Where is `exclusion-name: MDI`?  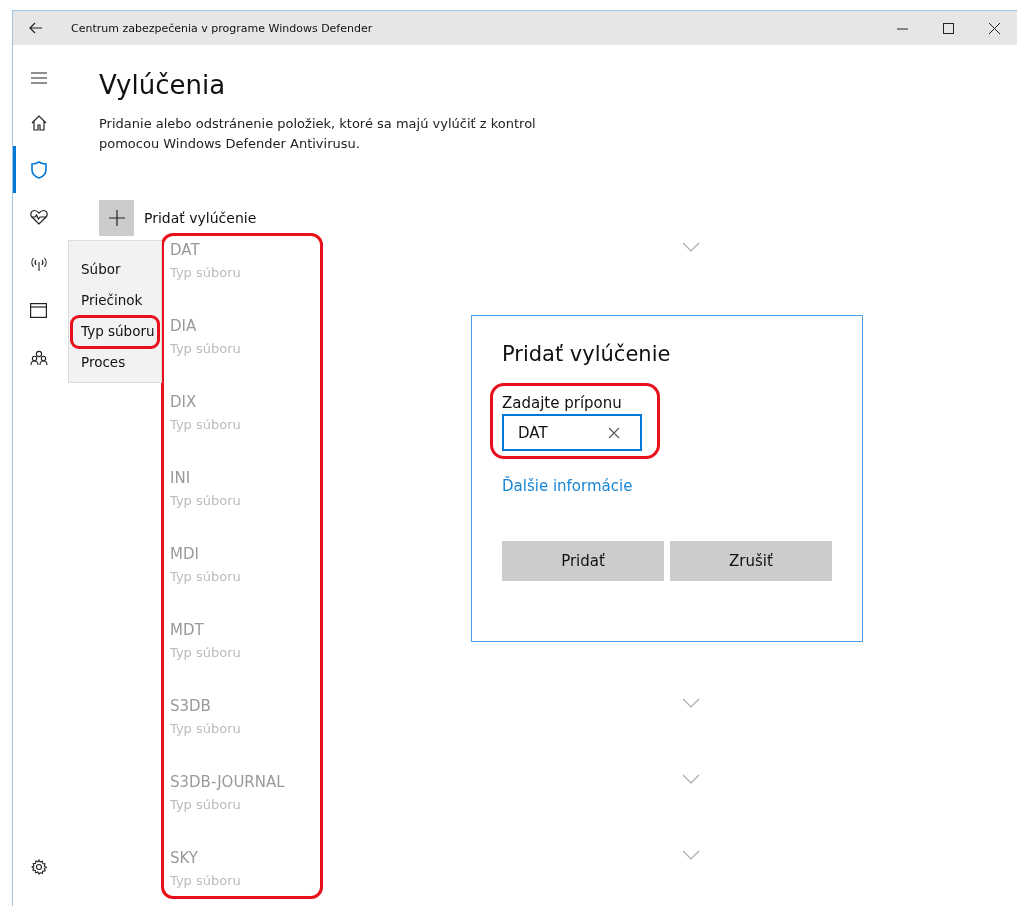
exclusion-name: MDI is located at coordinates (185, 554).